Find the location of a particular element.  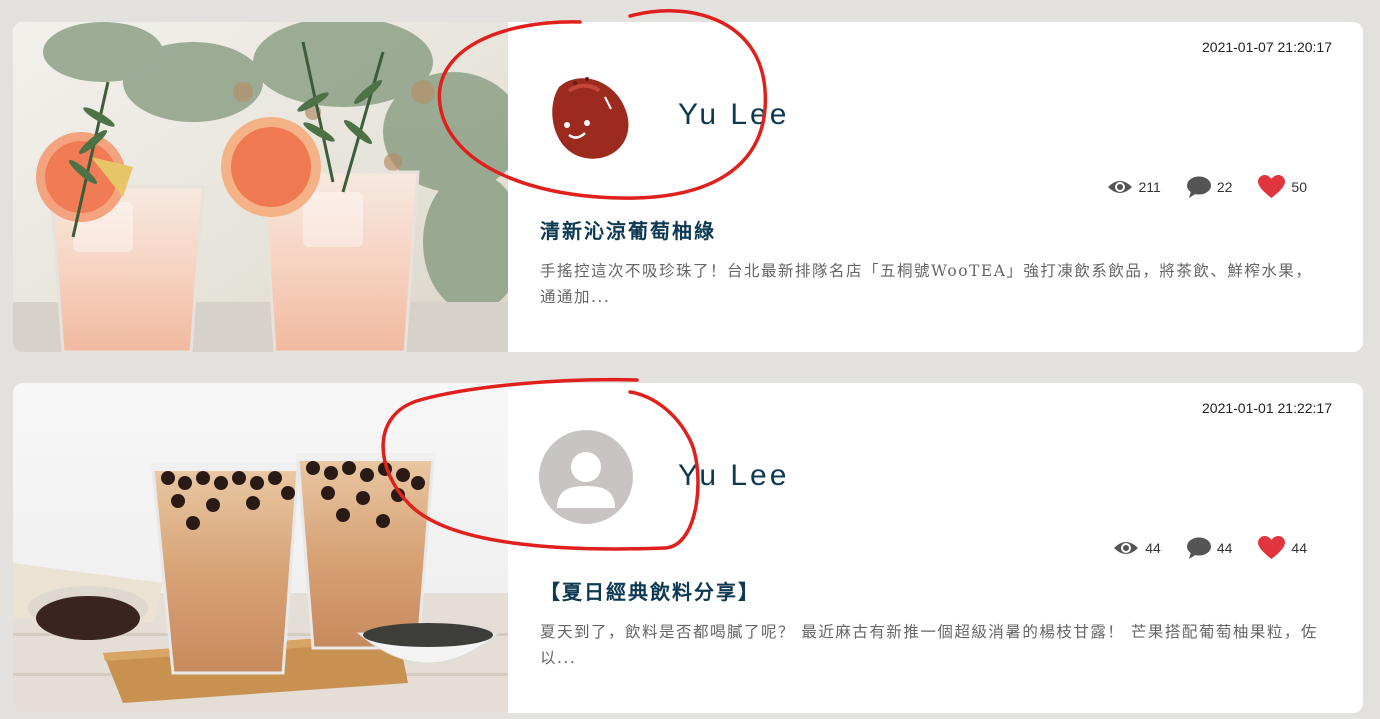

views-stat: 211 is located at coordinates (1134, 187).